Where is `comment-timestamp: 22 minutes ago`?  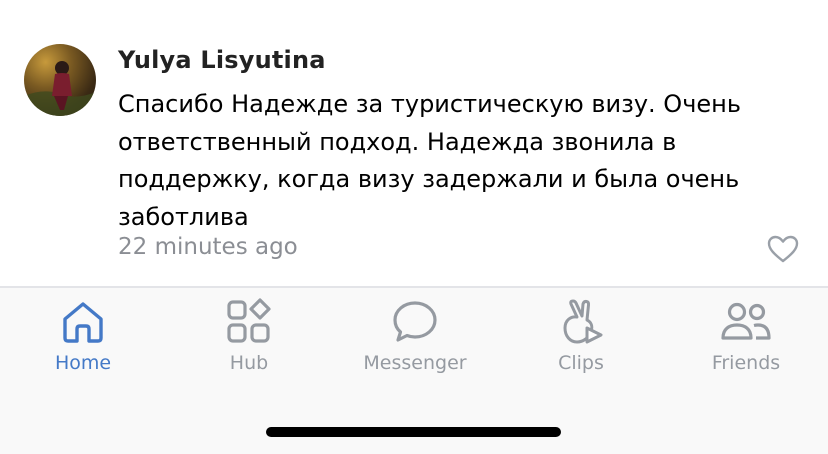 comment-timestamp: 22 minutes ago is located at coordinates (208, 247).